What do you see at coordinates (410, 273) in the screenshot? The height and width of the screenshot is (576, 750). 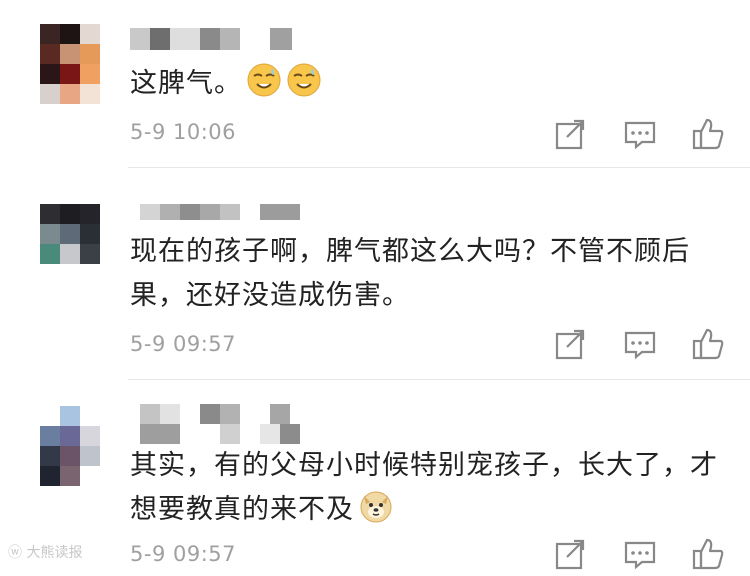 I see `comment-text-content: 现在的孩子啊，脾气都这么大吗？不管不顾后果，还好没造成伤害。` at bounding box center [410, 273].